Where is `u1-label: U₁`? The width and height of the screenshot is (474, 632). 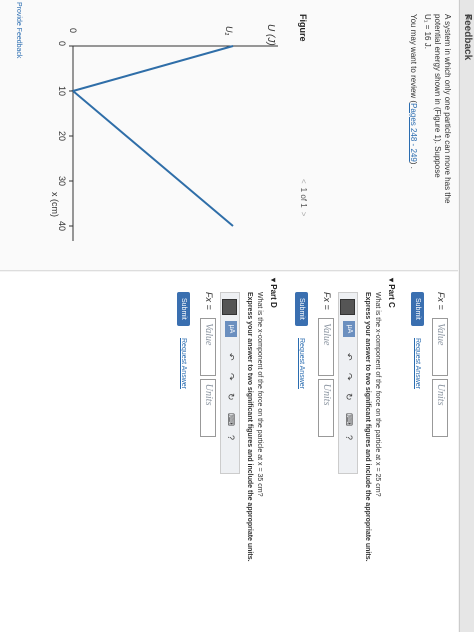 u1-label: U₁ is located at coordinates (229, 30).